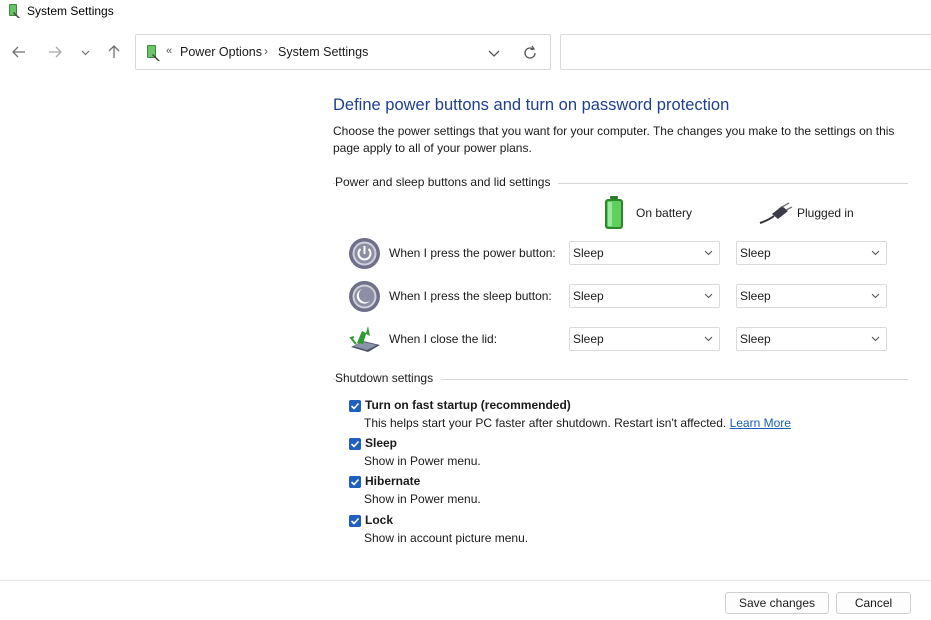 This screenshot has width=931, height=620. Describe the element at coordinates (811, 296) in the screenshot. I see `sleep-button-plugged-select: Sleep` at that location.